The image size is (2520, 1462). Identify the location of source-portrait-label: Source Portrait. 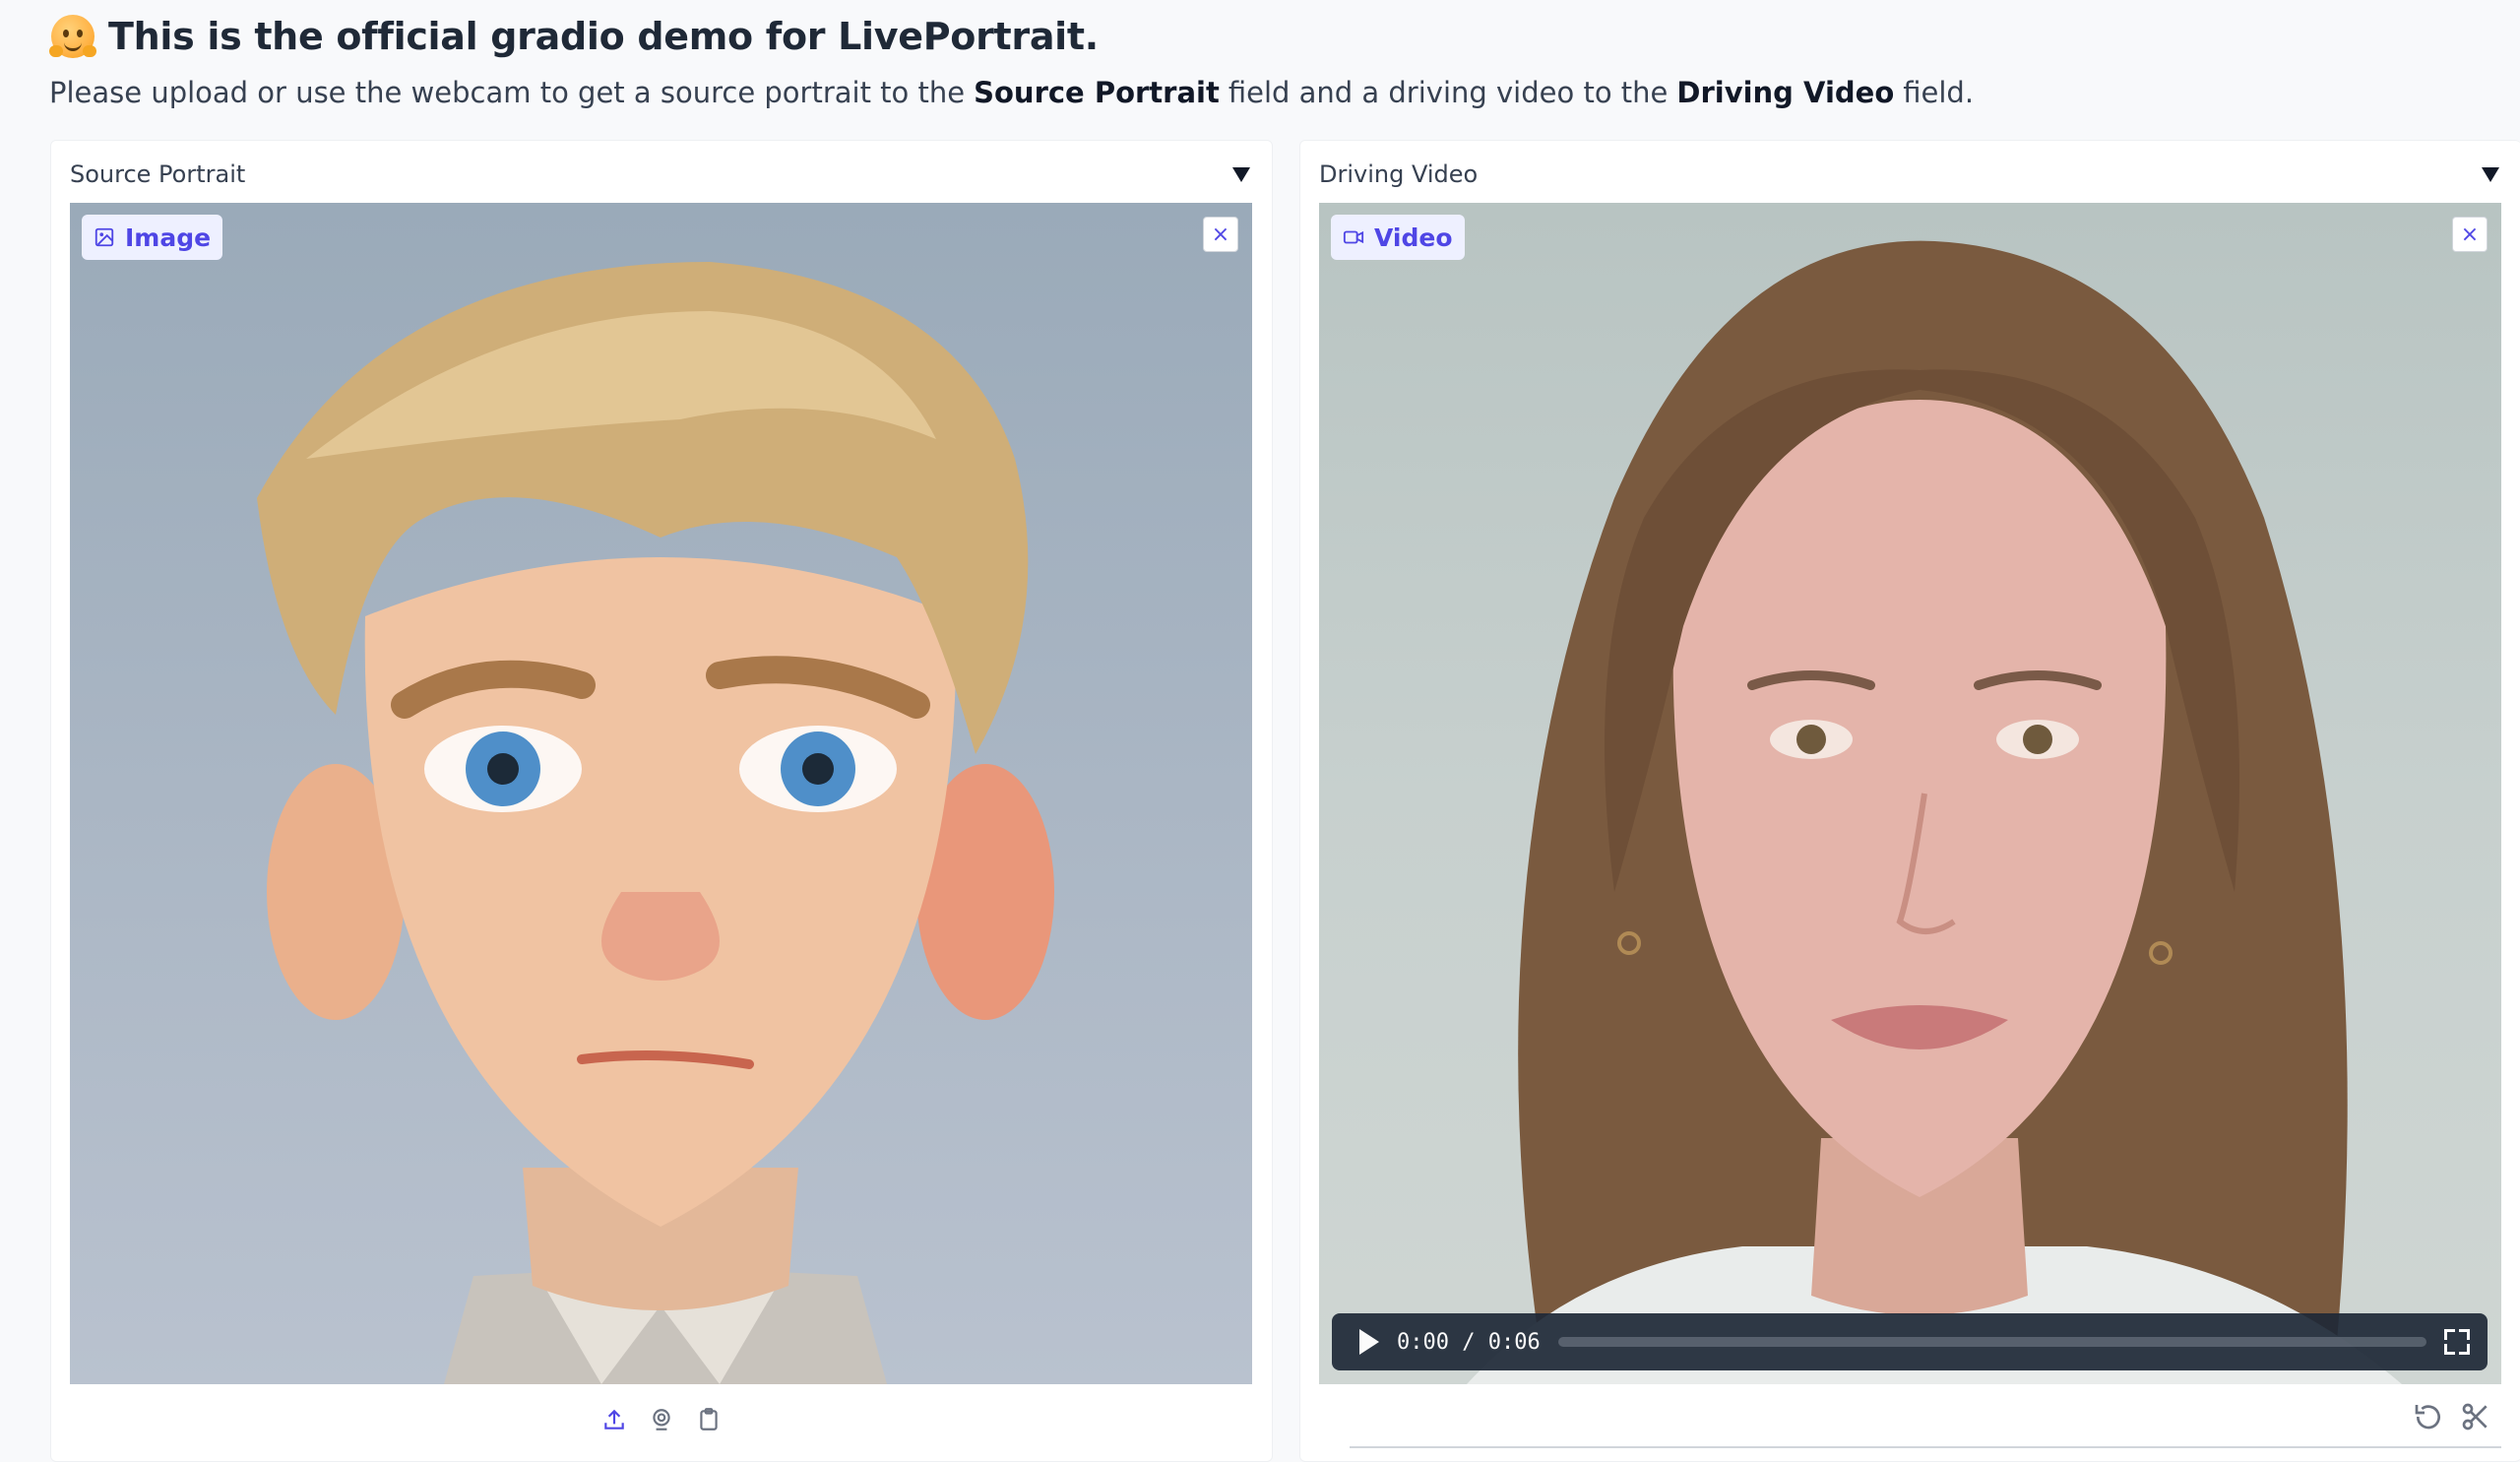
(158, 174).